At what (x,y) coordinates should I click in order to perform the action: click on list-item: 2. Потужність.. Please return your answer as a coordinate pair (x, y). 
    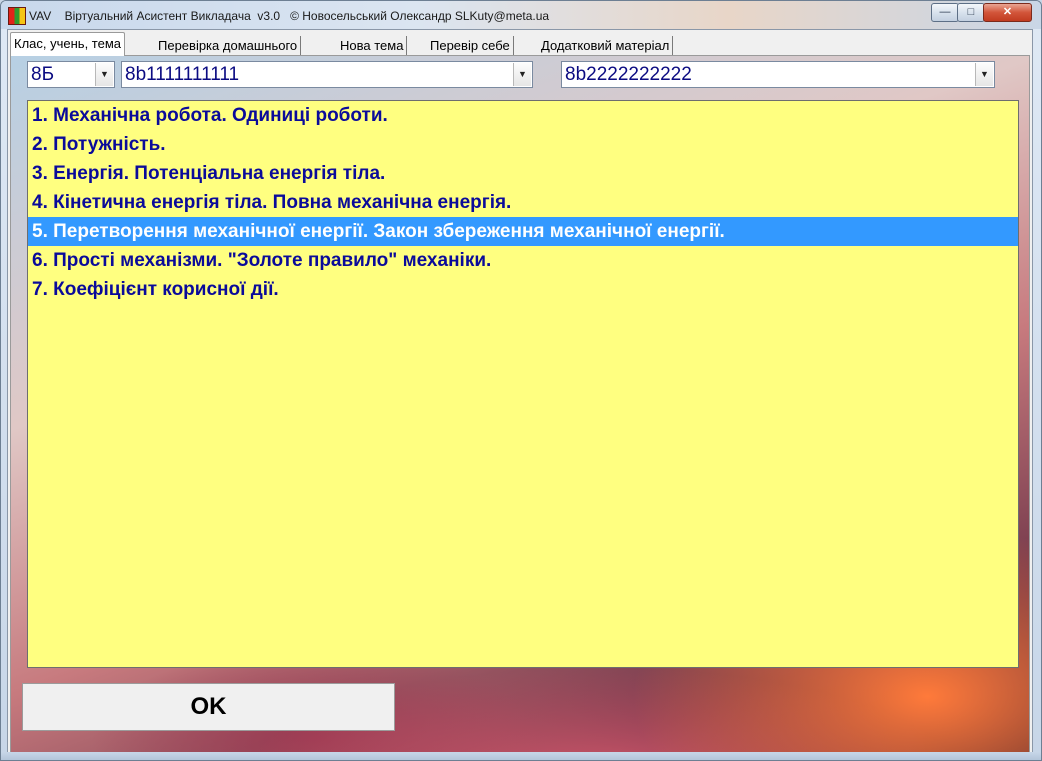
    Looking at the image, I should click on (523, 144).